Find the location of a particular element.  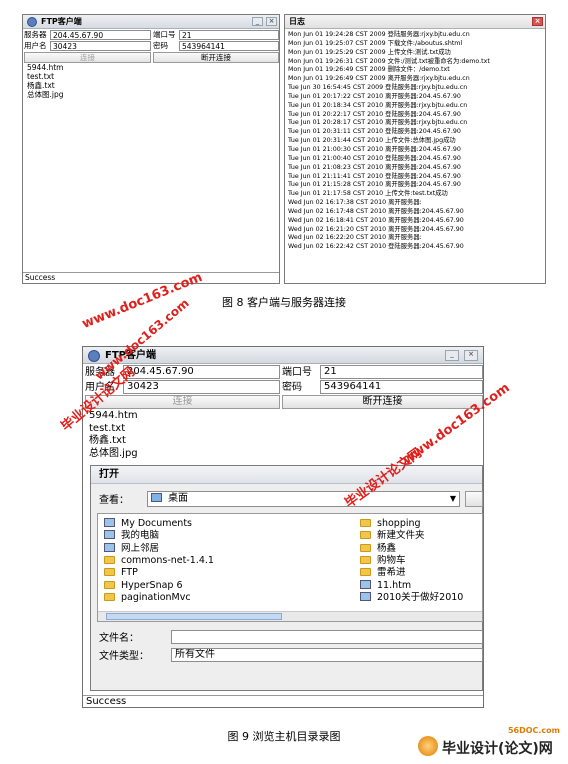

log-line: Wed Jun 02 16:22:20 CST 2010 离开服务器: is located at coordinates (355, 238).